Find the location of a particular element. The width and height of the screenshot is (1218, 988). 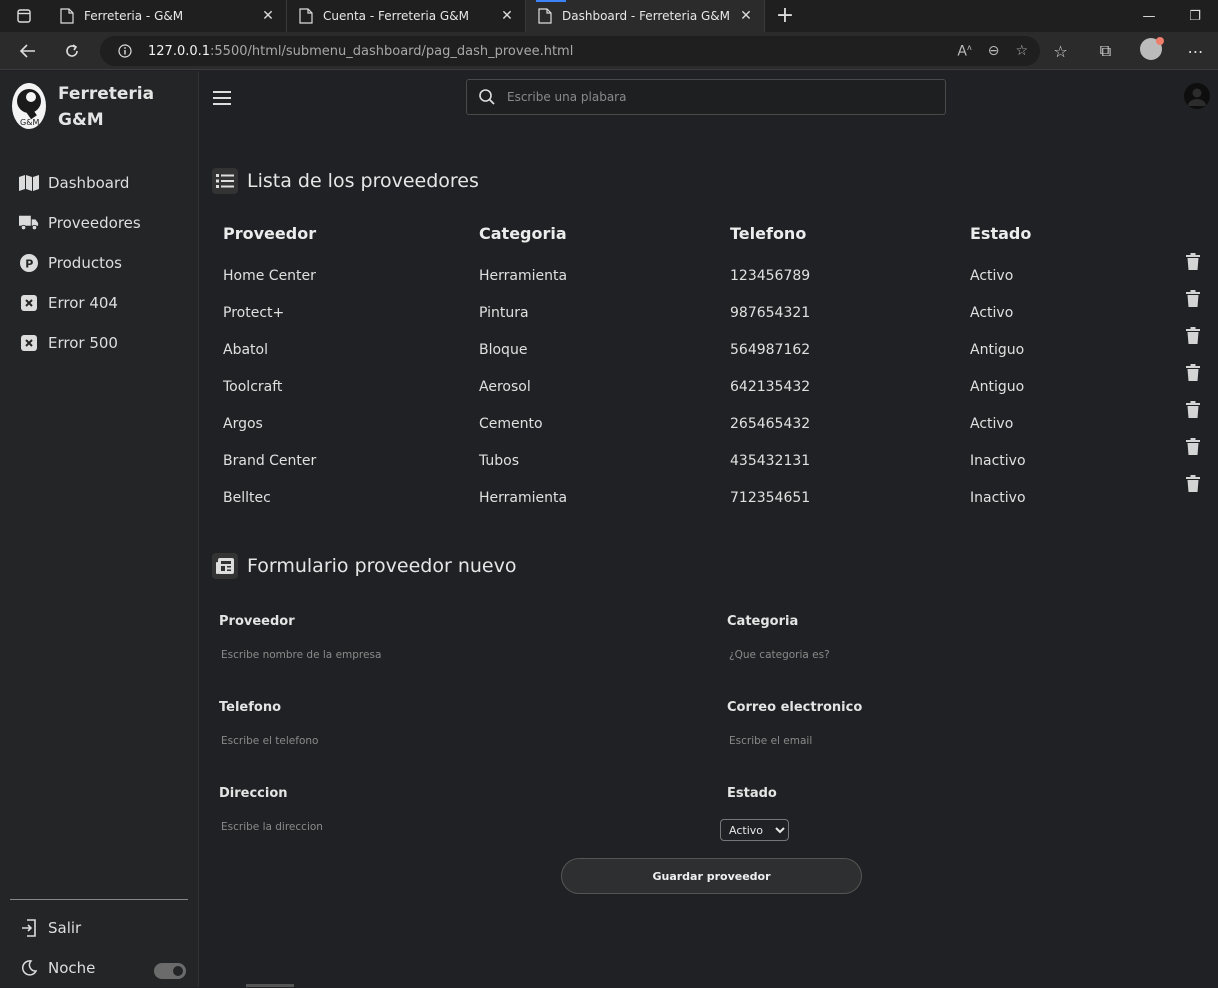

url-actions: Aʌ ⊖ ☆ is located at coordinates (992, 51).